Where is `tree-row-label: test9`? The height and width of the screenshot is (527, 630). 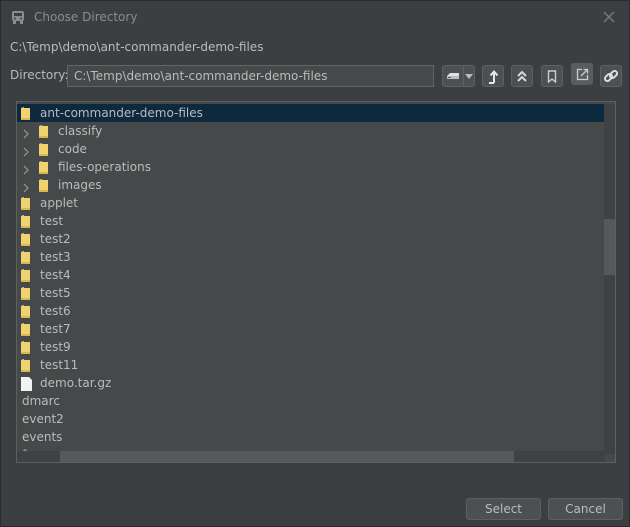
tree-row-label: test9 is located at coordinates (55, 347).